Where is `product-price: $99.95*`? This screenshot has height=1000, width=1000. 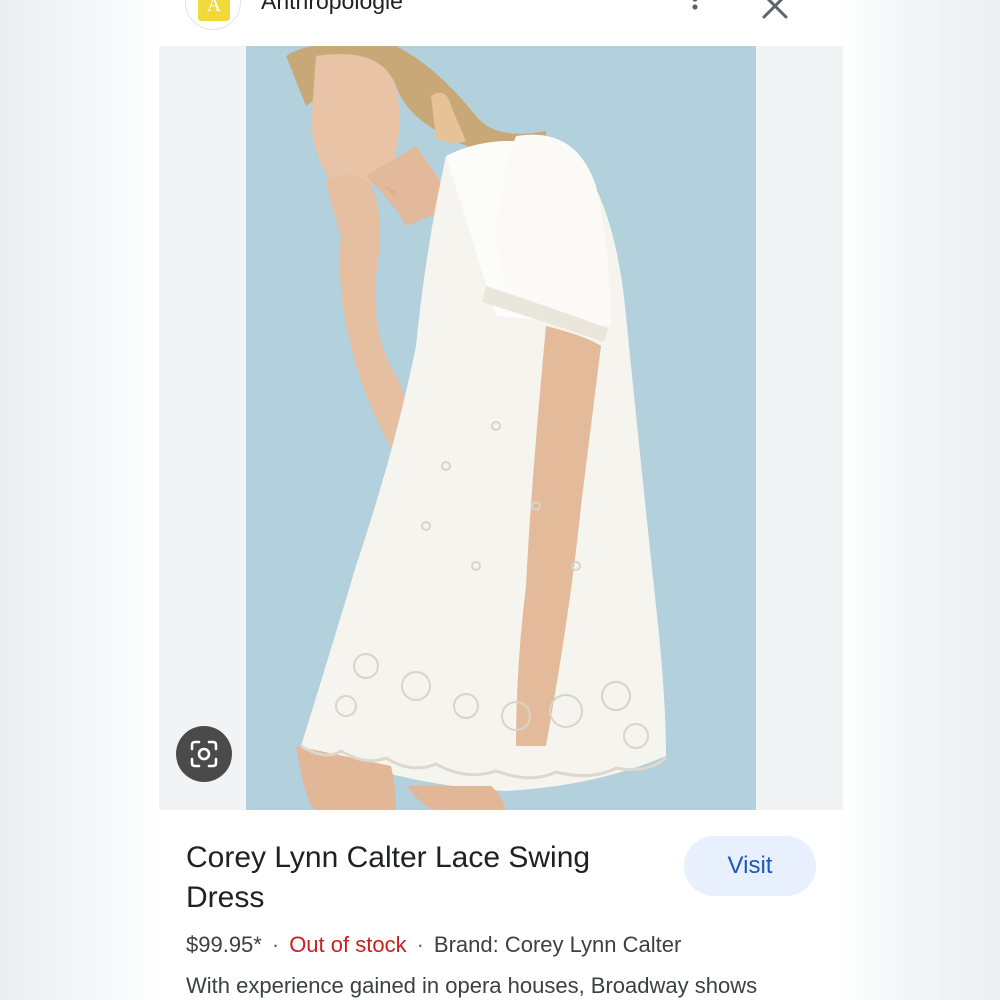 product-price: $99.95* is located at coordinates (224, 944).